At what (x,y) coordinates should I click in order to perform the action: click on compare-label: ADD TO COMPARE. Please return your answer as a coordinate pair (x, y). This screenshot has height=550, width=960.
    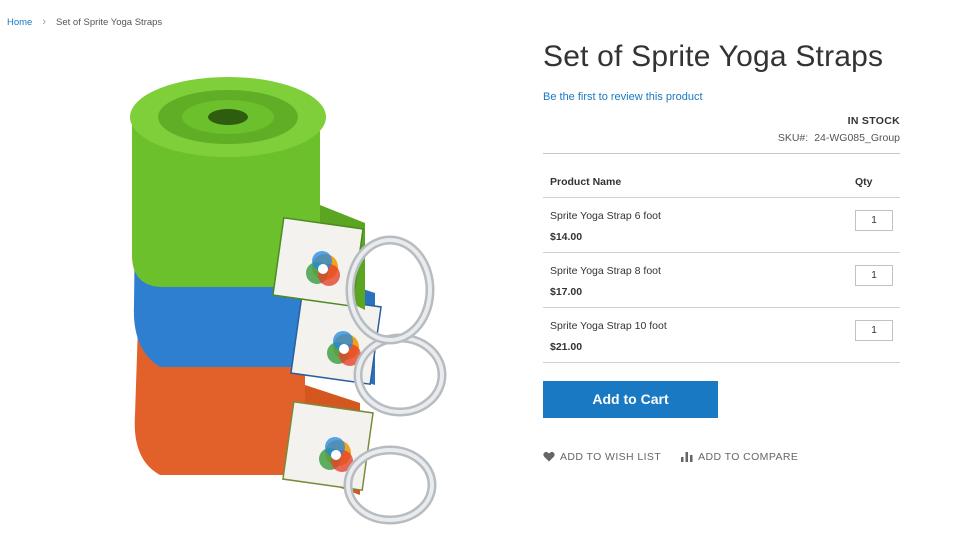
    Looking at the image, I should click on (748, 456).